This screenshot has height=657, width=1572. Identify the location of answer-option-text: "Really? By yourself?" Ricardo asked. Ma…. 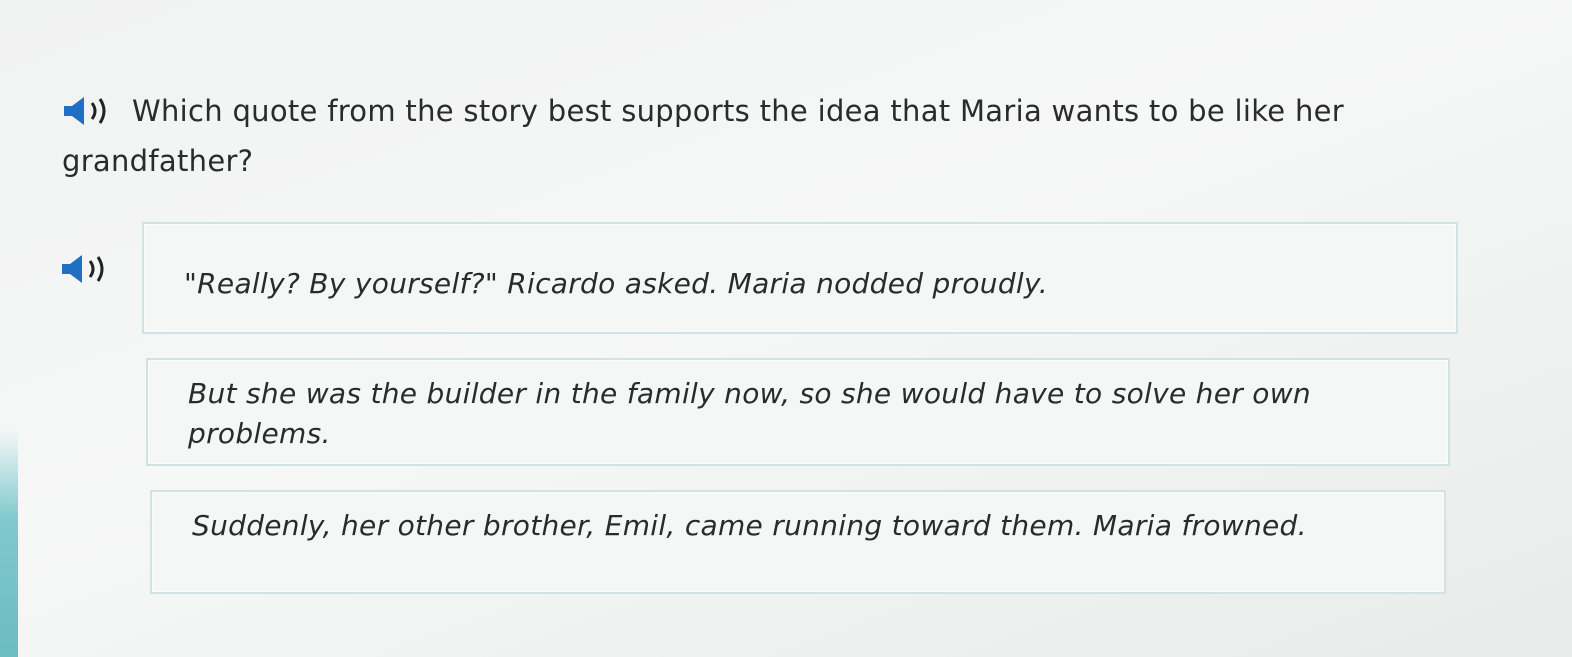
(616, 283).